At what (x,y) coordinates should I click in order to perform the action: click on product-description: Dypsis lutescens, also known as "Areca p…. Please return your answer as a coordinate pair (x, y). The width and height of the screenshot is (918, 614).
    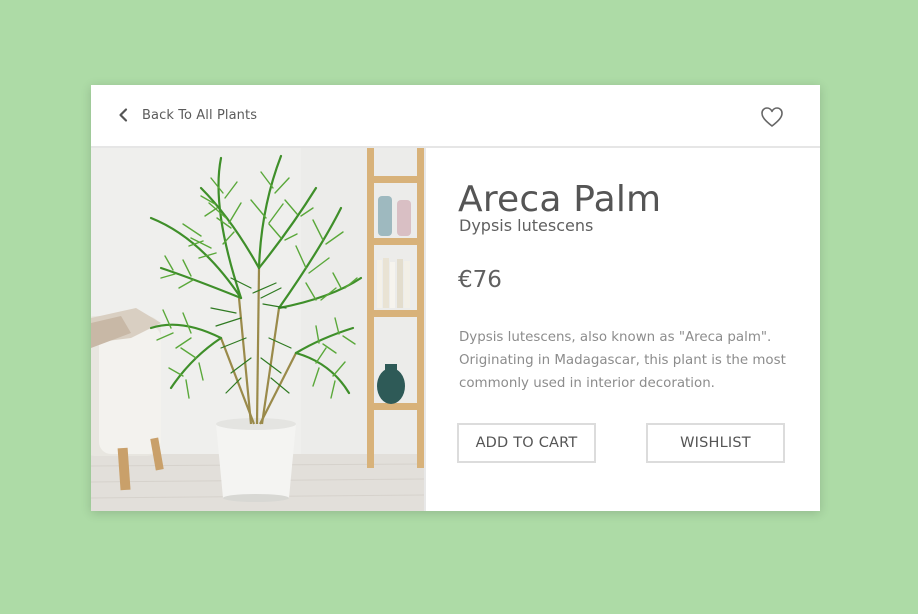
    Looking at the image, I should click on (622, 360).